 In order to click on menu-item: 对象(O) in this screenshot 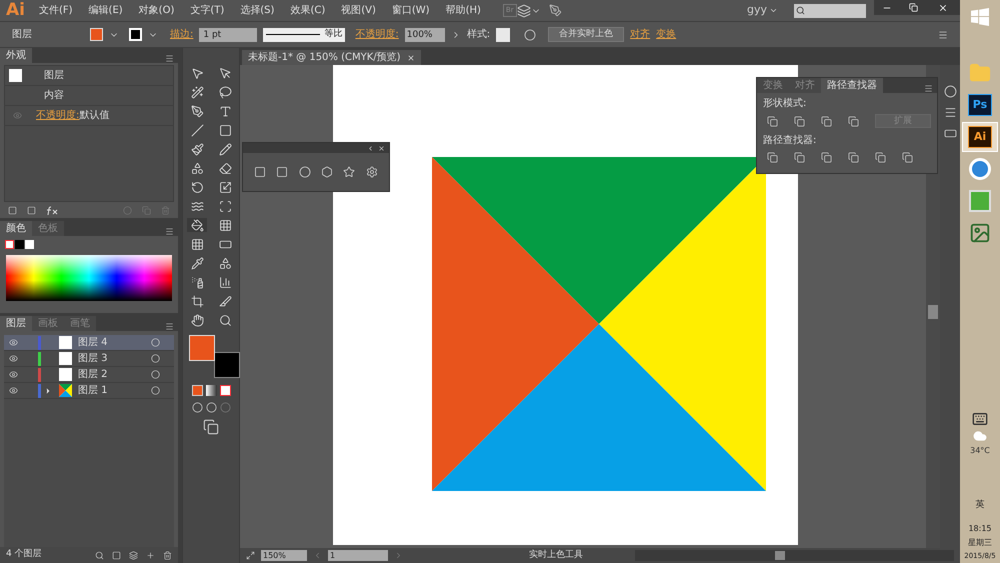, I will do `click(156, 10)`.